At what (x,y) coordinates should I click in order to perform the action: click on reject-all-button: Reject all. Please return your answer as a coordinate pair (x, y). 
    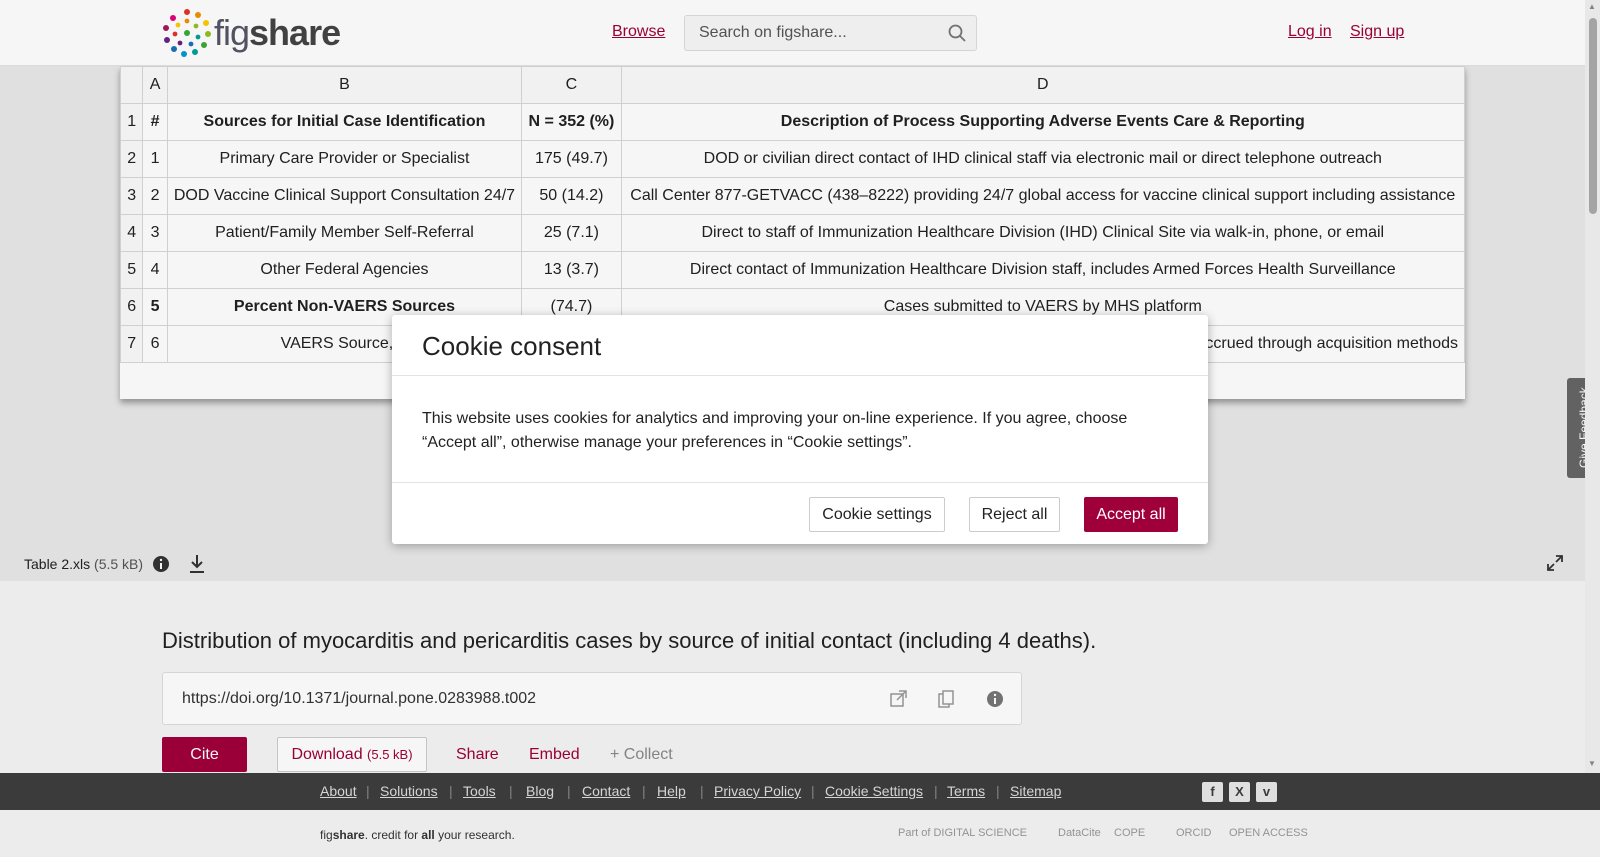
    Looking at the image, I should click on (1014, 514).